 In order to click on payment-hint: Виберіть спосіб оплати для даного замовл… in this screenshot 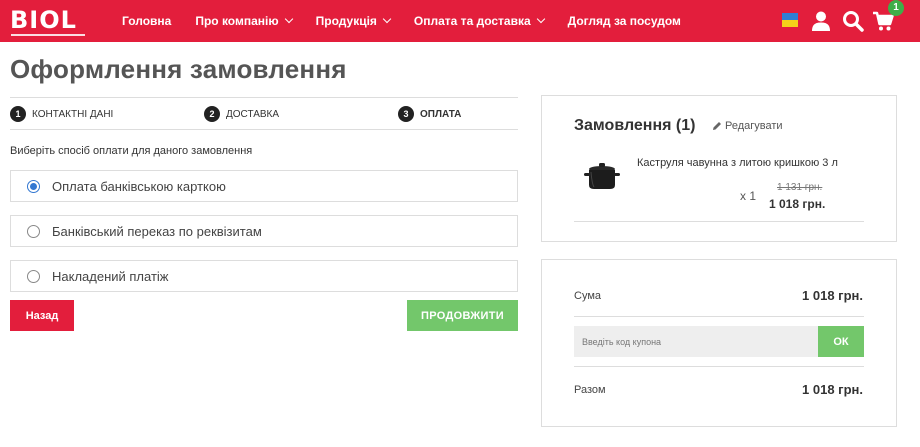, I will do `click(131, 151)`.